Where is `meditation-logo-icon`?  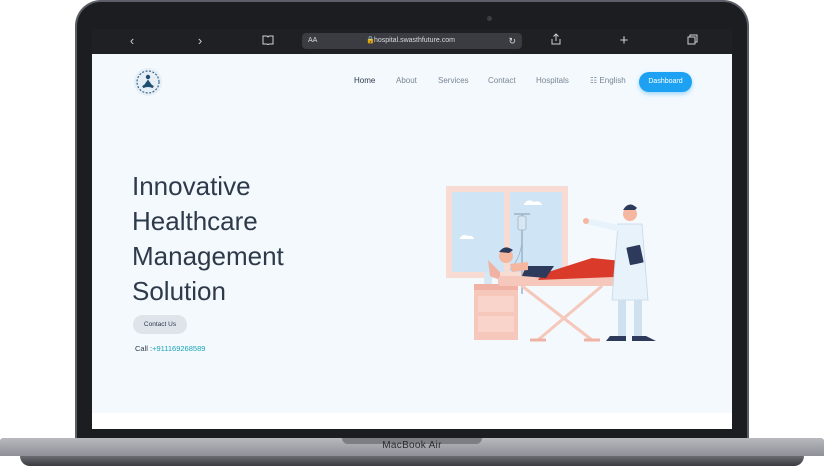 meditation-logo-icon is located at coordinates (148, 82).